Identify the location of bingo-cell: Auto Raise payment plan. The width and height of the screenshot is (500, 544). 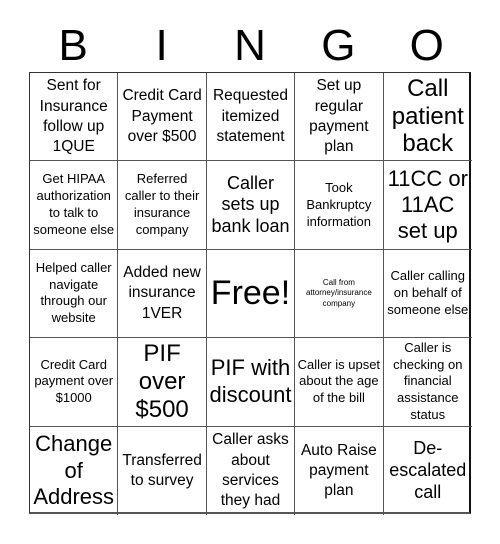
(339, 470).